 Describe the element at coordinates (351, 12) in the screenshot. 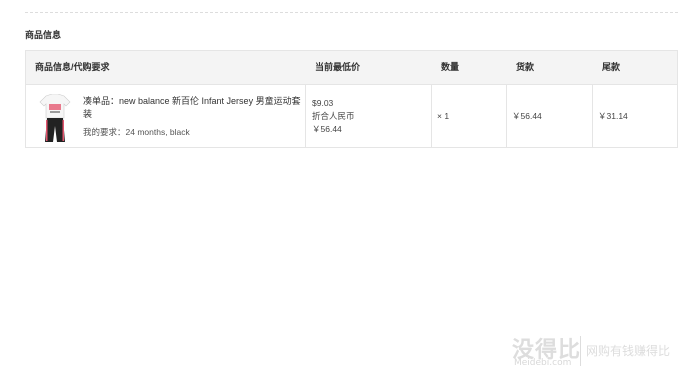

I see `top-dashed-divider` at that location.